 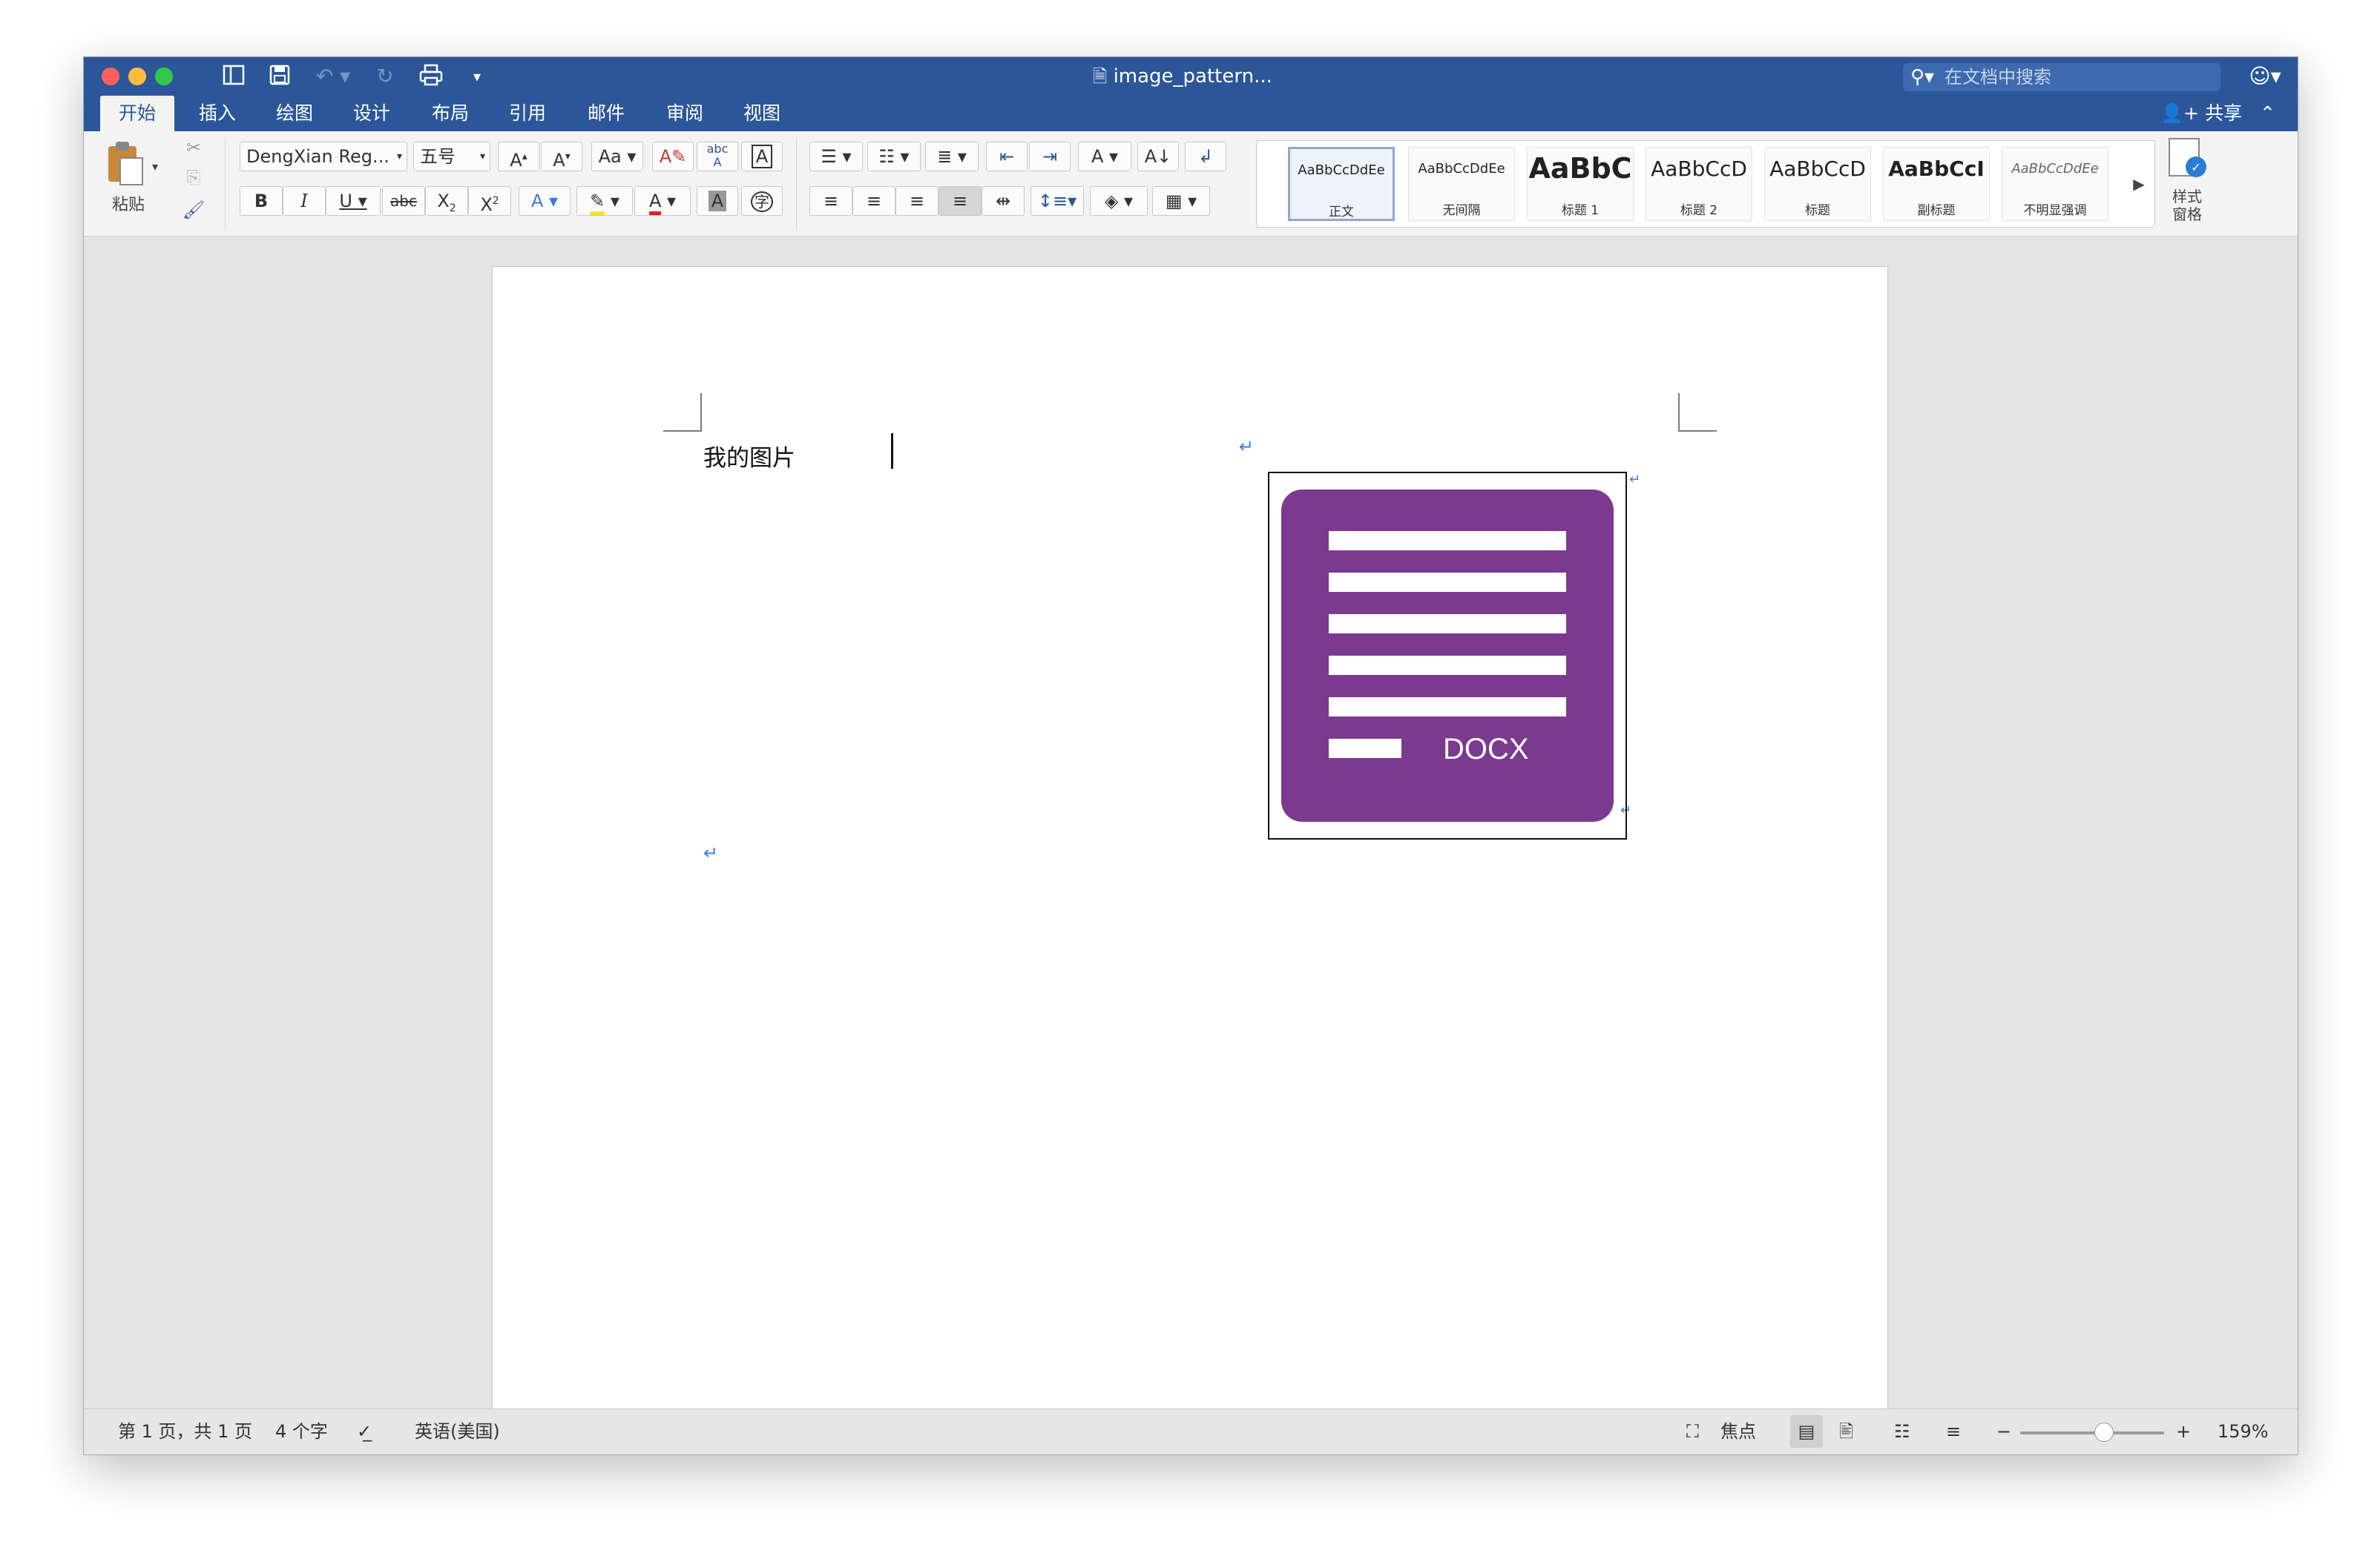 What do you see at coordinates (452, 156) in the screenshot?
I see `font-size-select: 五号 ▾` at bounding box center [452, 156].